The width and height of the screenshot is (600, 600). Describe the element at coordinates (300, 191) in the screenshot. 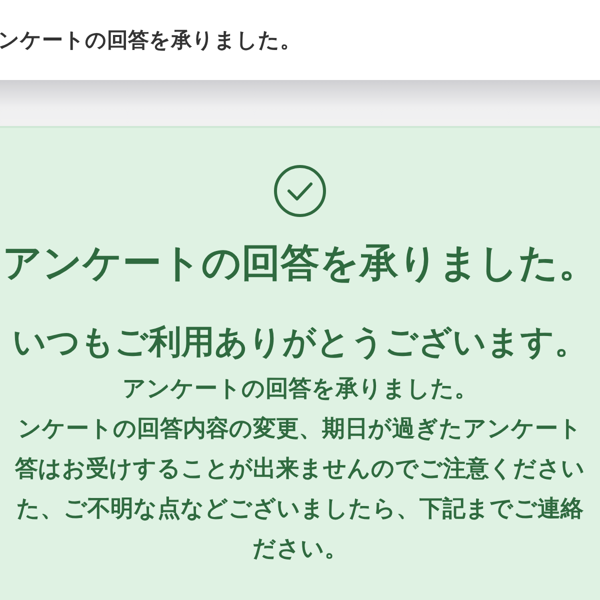

I see `check-circle-icon` at that location.